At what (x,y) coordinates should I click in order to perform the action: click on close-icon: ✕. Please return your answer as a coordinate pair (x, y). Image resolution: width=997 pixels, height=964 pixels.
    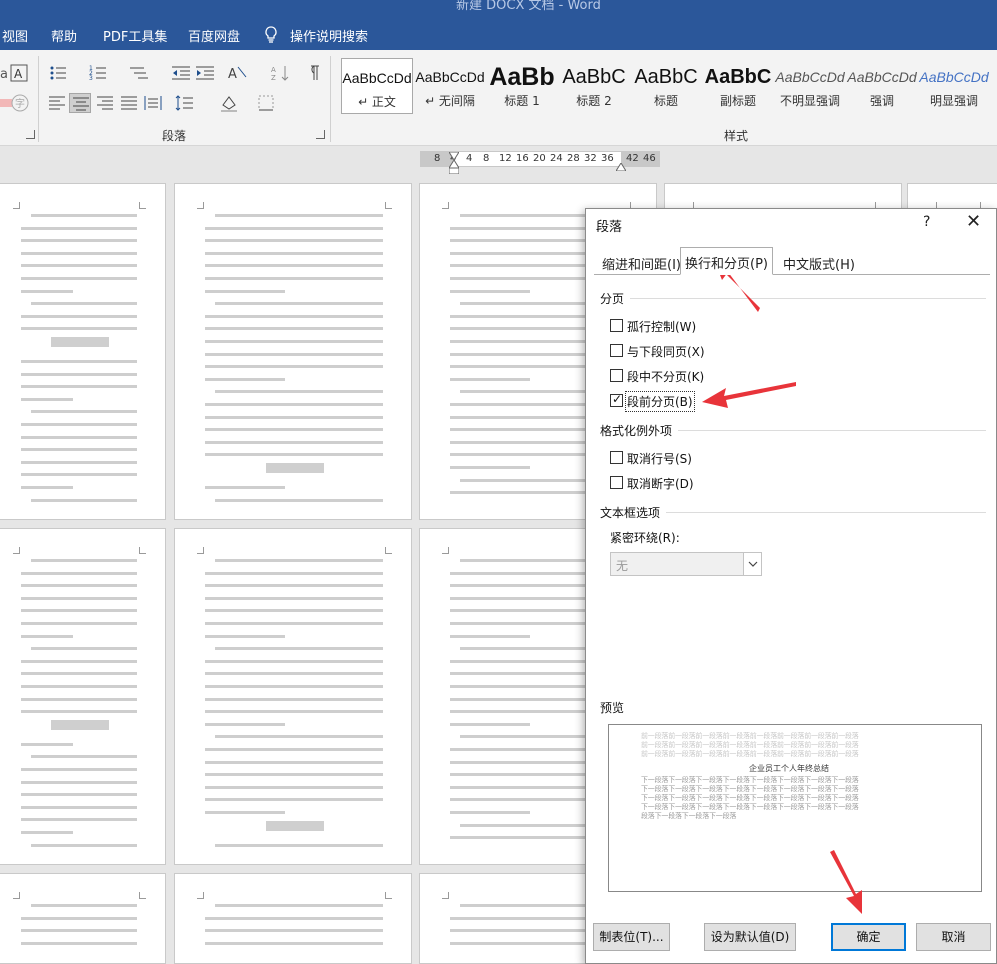
    Looking at the image, I should click on (973, 221).